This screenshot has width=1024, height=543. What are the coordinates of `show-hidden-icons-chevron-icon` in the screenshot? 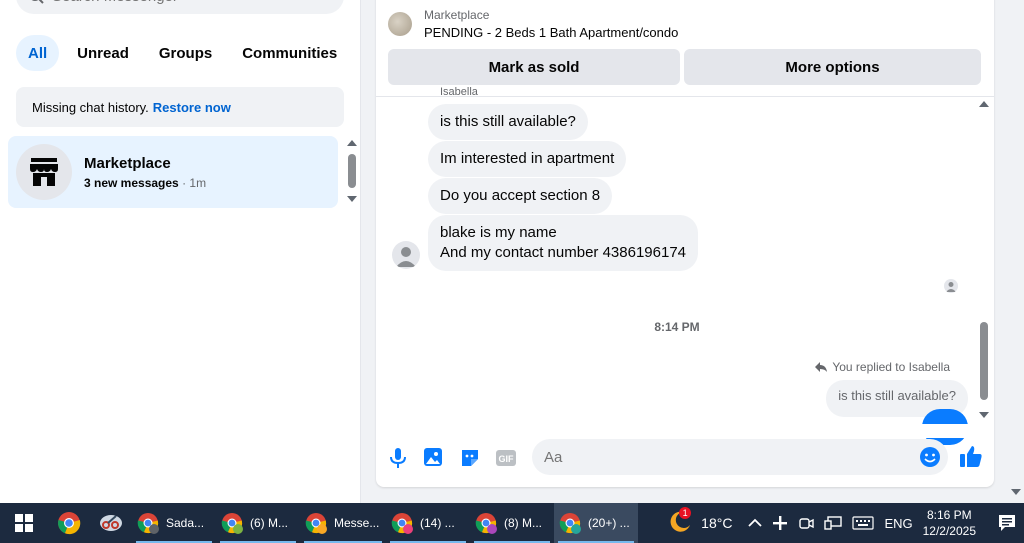 It's located at (755, 523).